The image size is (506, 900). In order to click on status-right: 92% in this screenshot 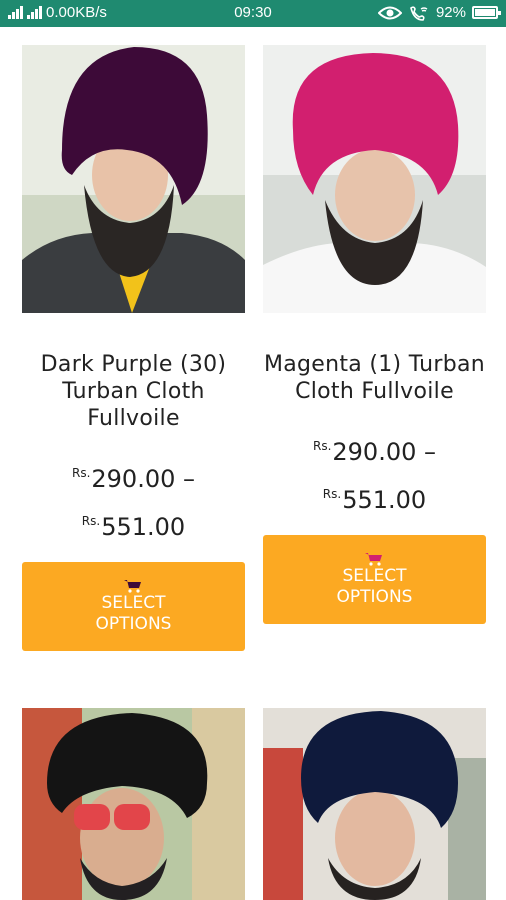, I will do `click(439, 12)`.